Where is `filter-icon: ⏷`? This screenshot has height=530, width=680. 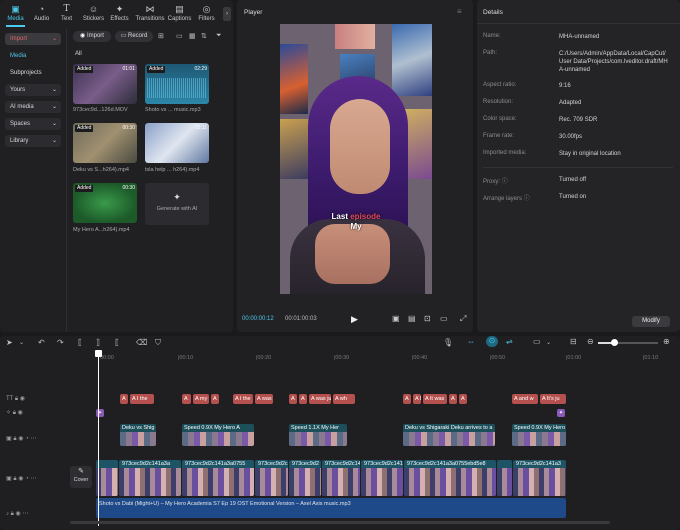
filter-icon: ⏷ is located at coordinates (219, 36).